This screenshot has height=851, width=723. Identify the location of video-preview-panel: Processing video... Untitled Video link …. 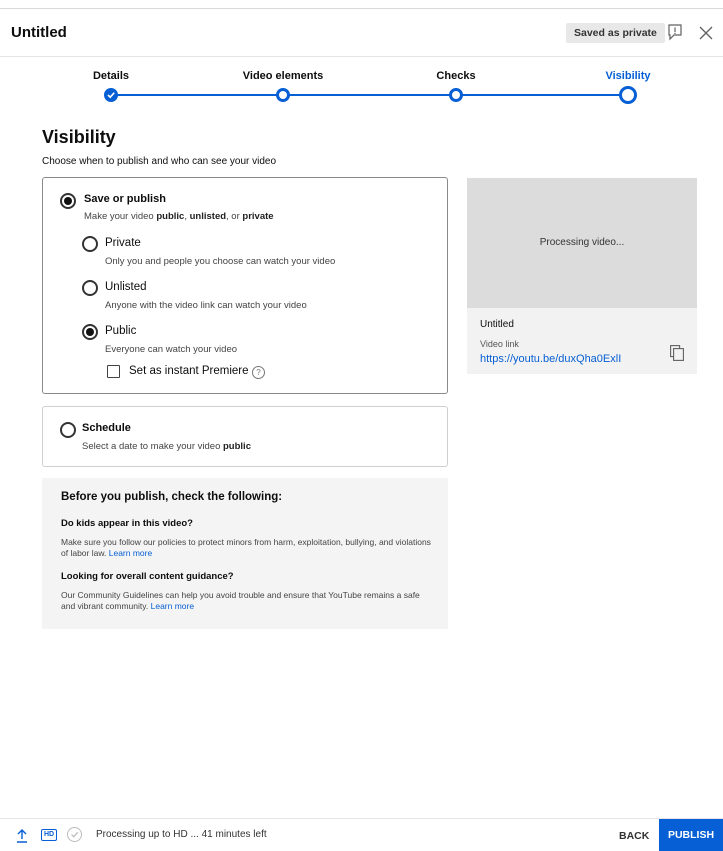
(582, 276).